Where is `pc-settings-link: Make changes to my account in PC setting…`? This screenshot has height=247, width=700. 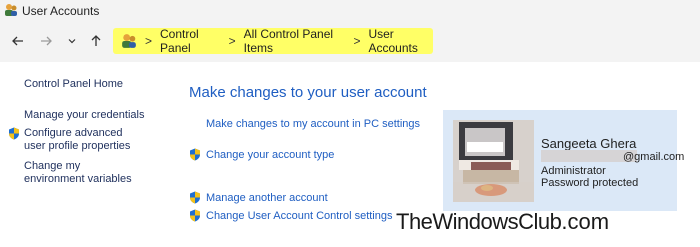
pc-settings-link: Make changes to my account in PC setting… is located at coordinates (313, 124).